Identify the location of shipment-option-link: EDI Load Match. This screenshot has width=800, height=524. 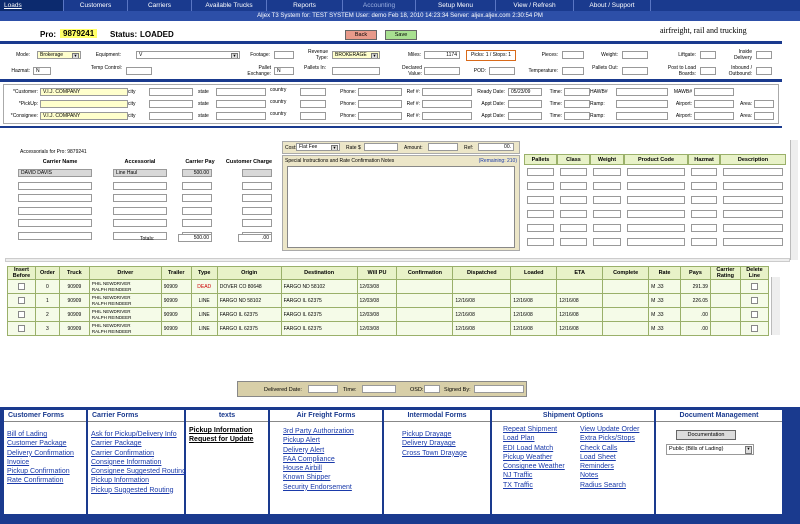
(538, 448).